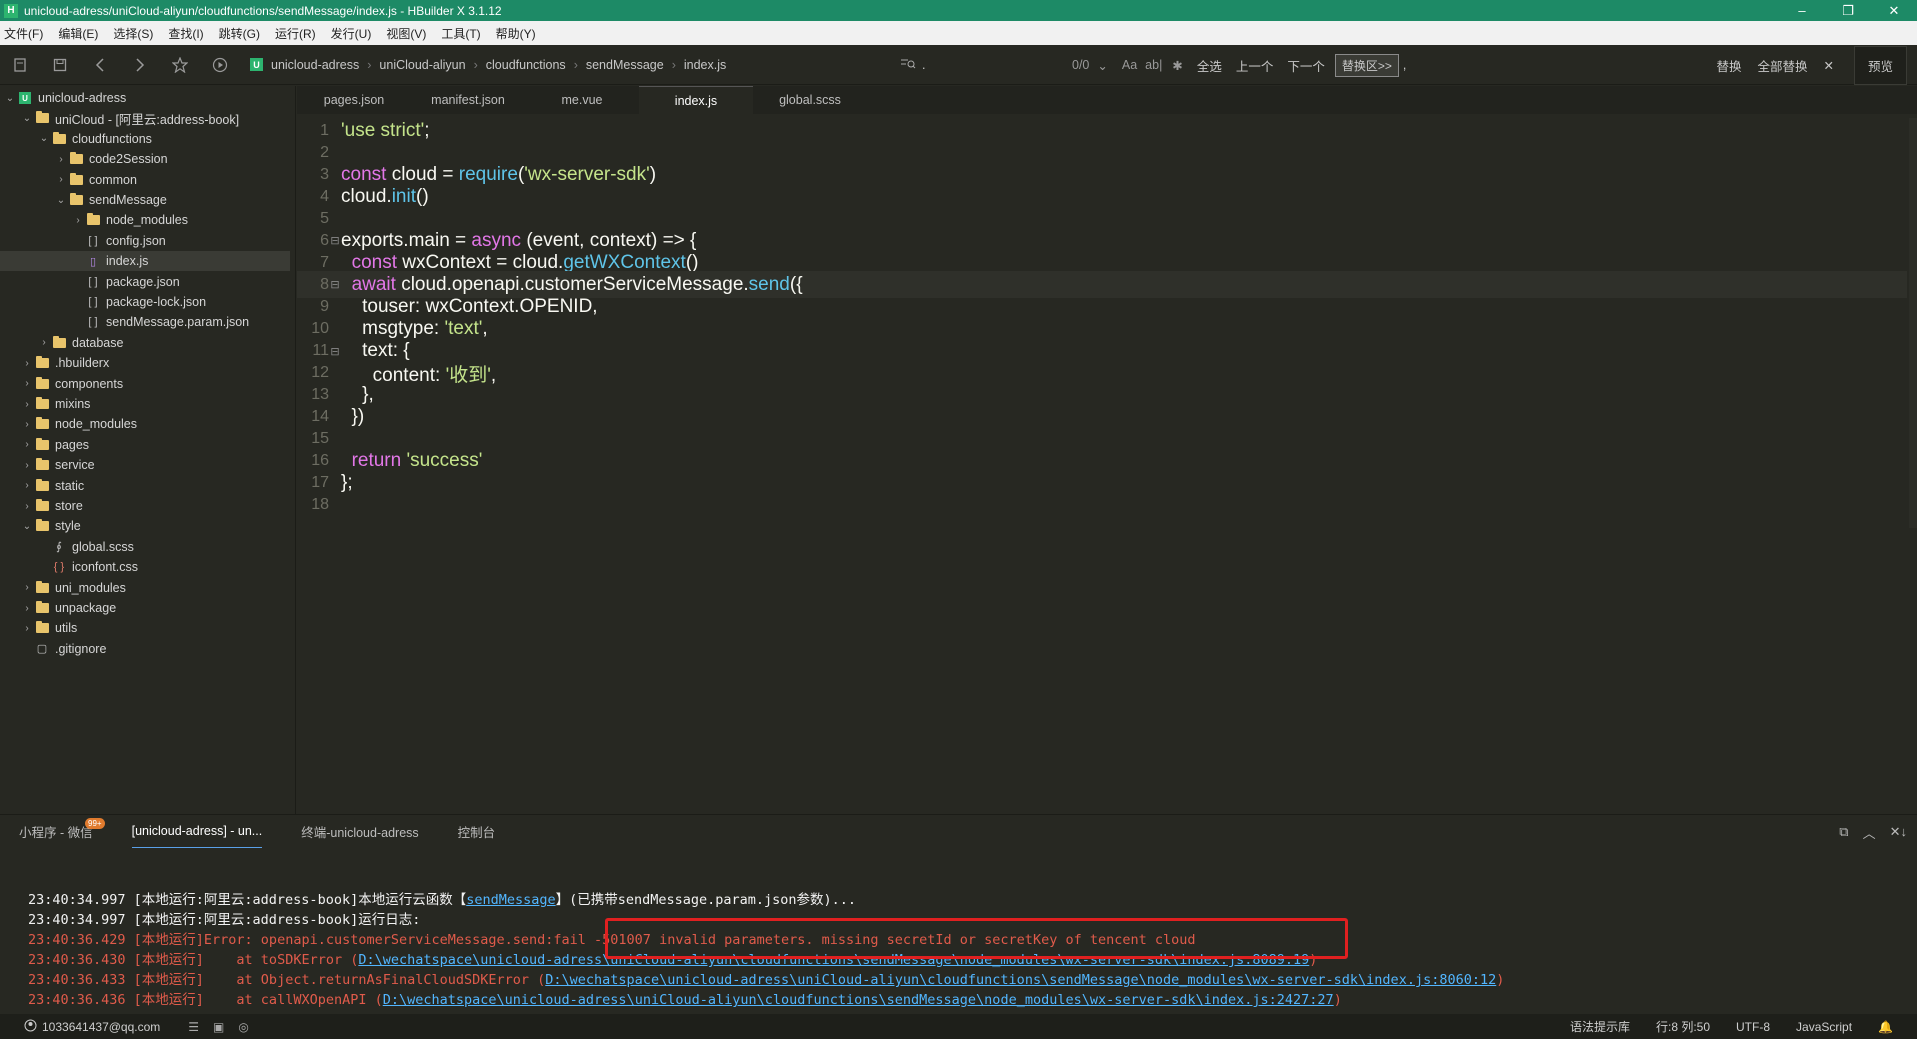 The width and height of the screenshot is (1917, 1039). What do you see at coordinates (243, 1027) in the screenshot?
I see `wechat-icon: ◎` at bounding box center [243, 1027].